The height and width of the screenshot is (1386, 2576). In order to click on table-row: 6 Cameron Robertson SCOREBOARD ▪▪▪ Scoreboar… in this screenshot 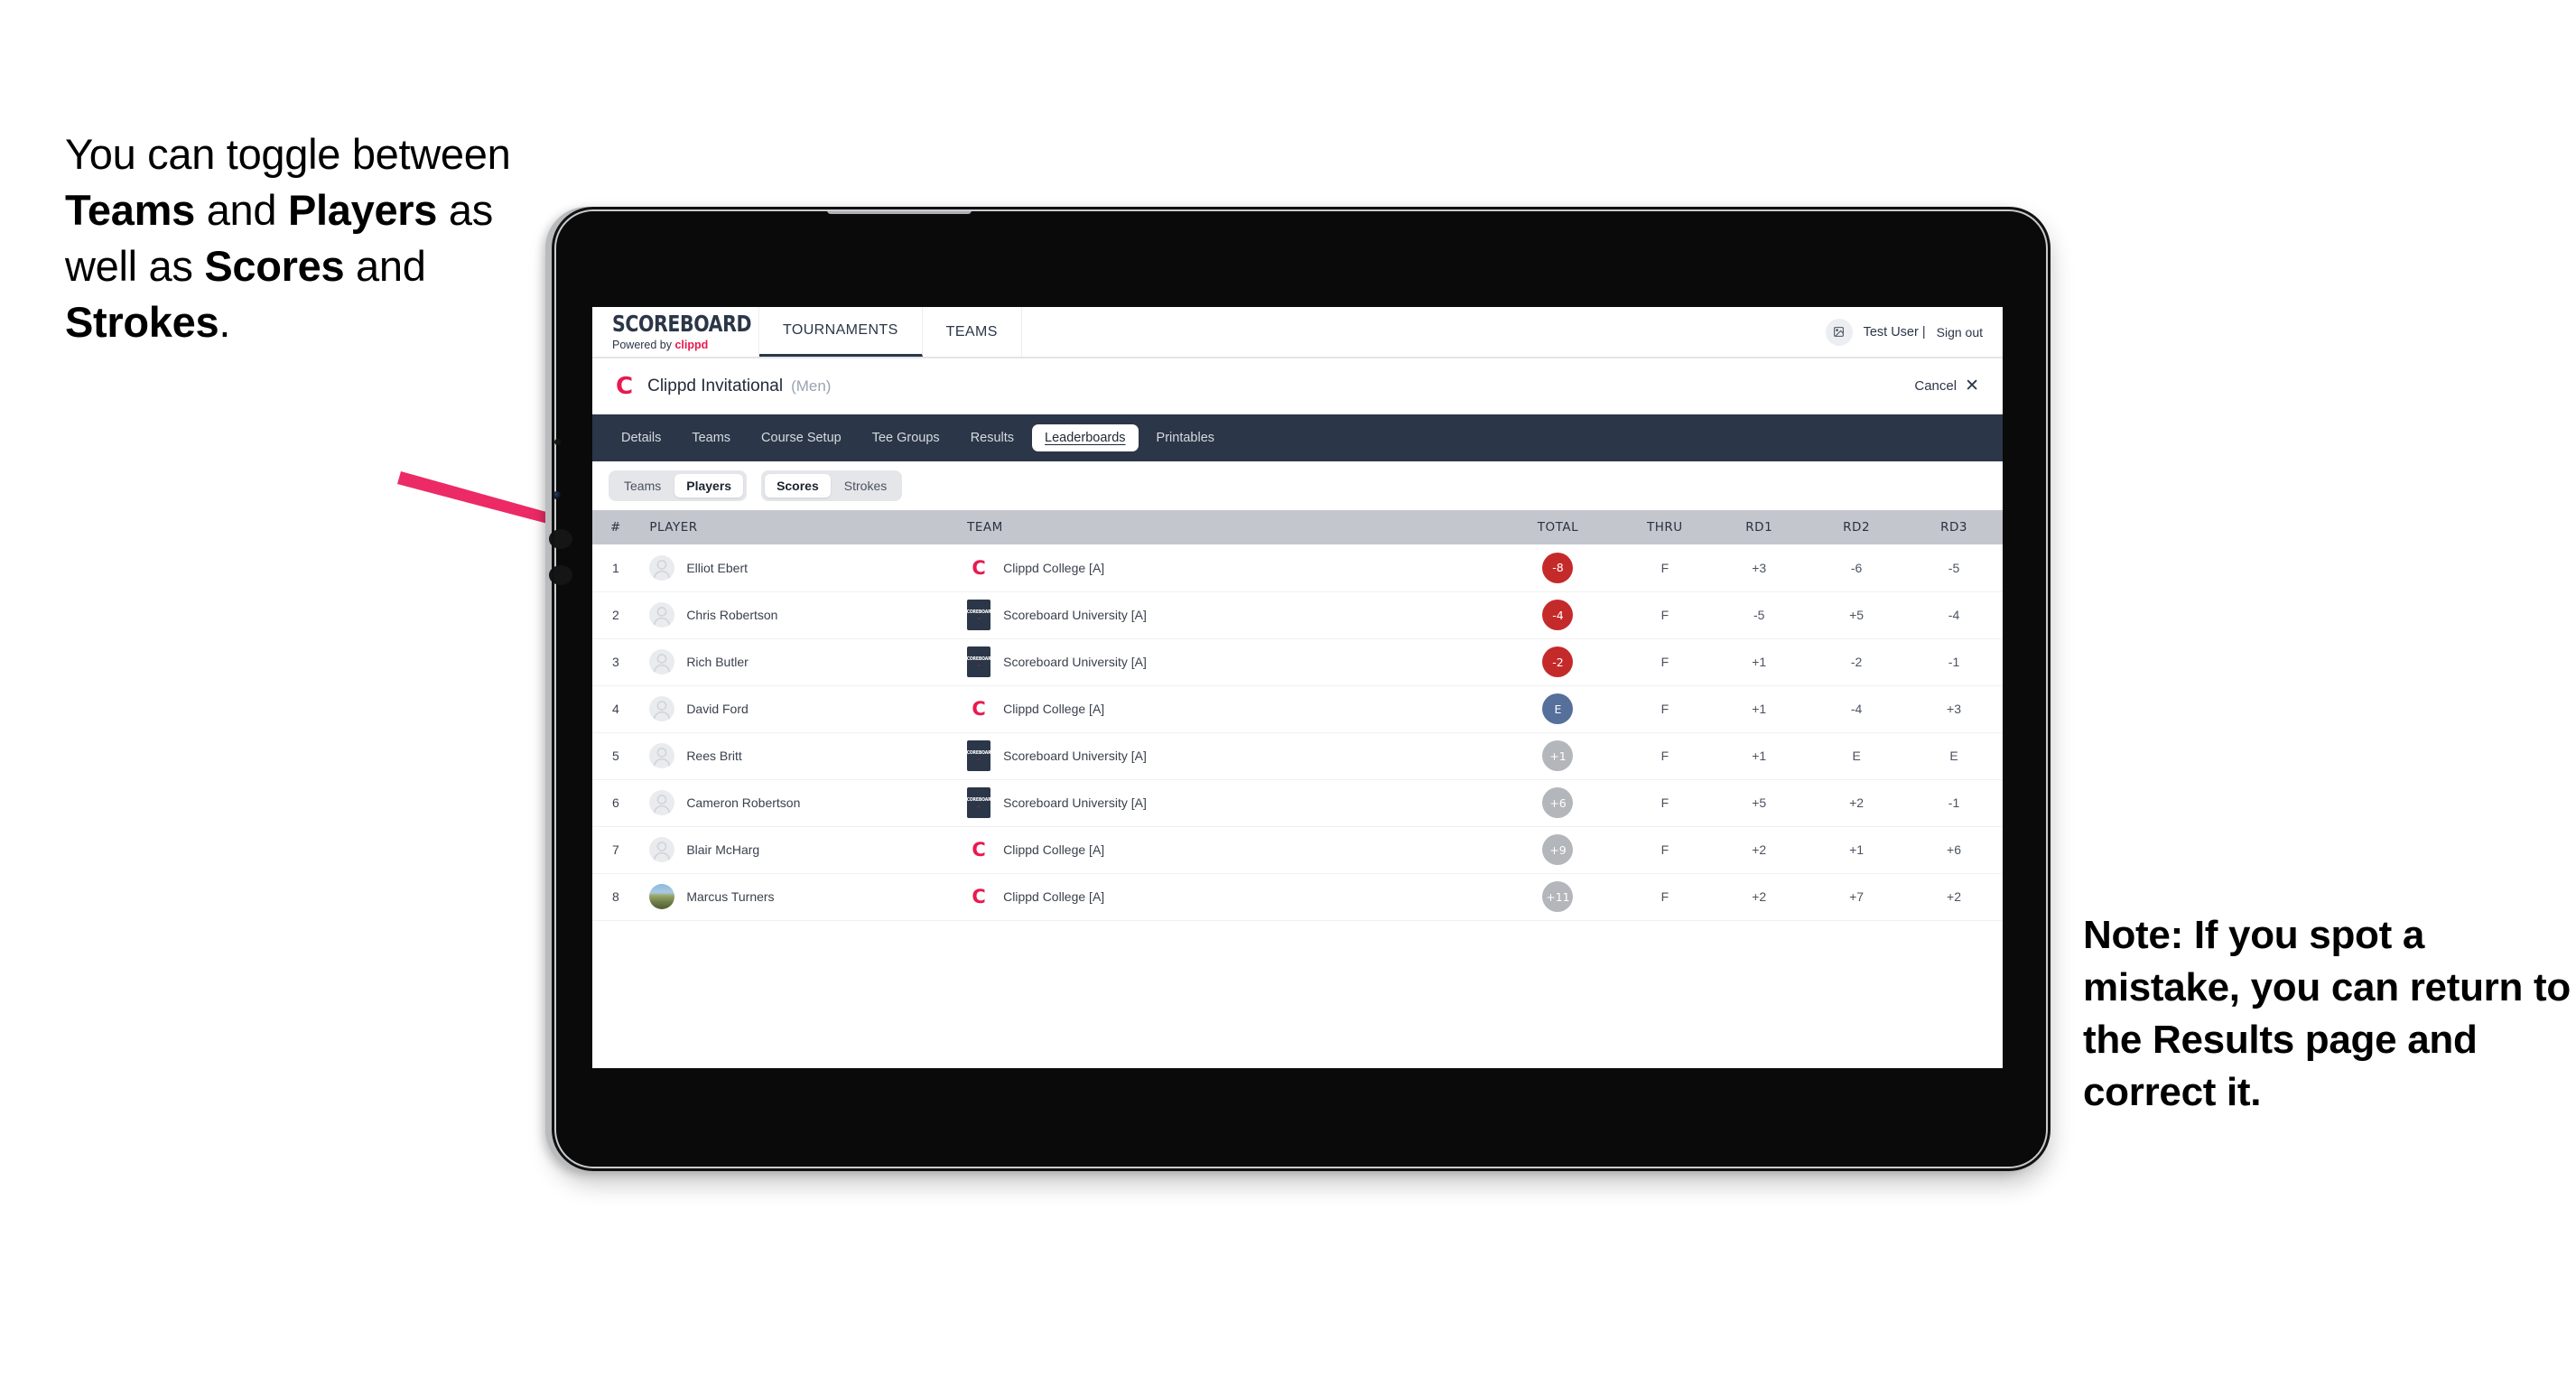, I will do `click(1297, 803)`.